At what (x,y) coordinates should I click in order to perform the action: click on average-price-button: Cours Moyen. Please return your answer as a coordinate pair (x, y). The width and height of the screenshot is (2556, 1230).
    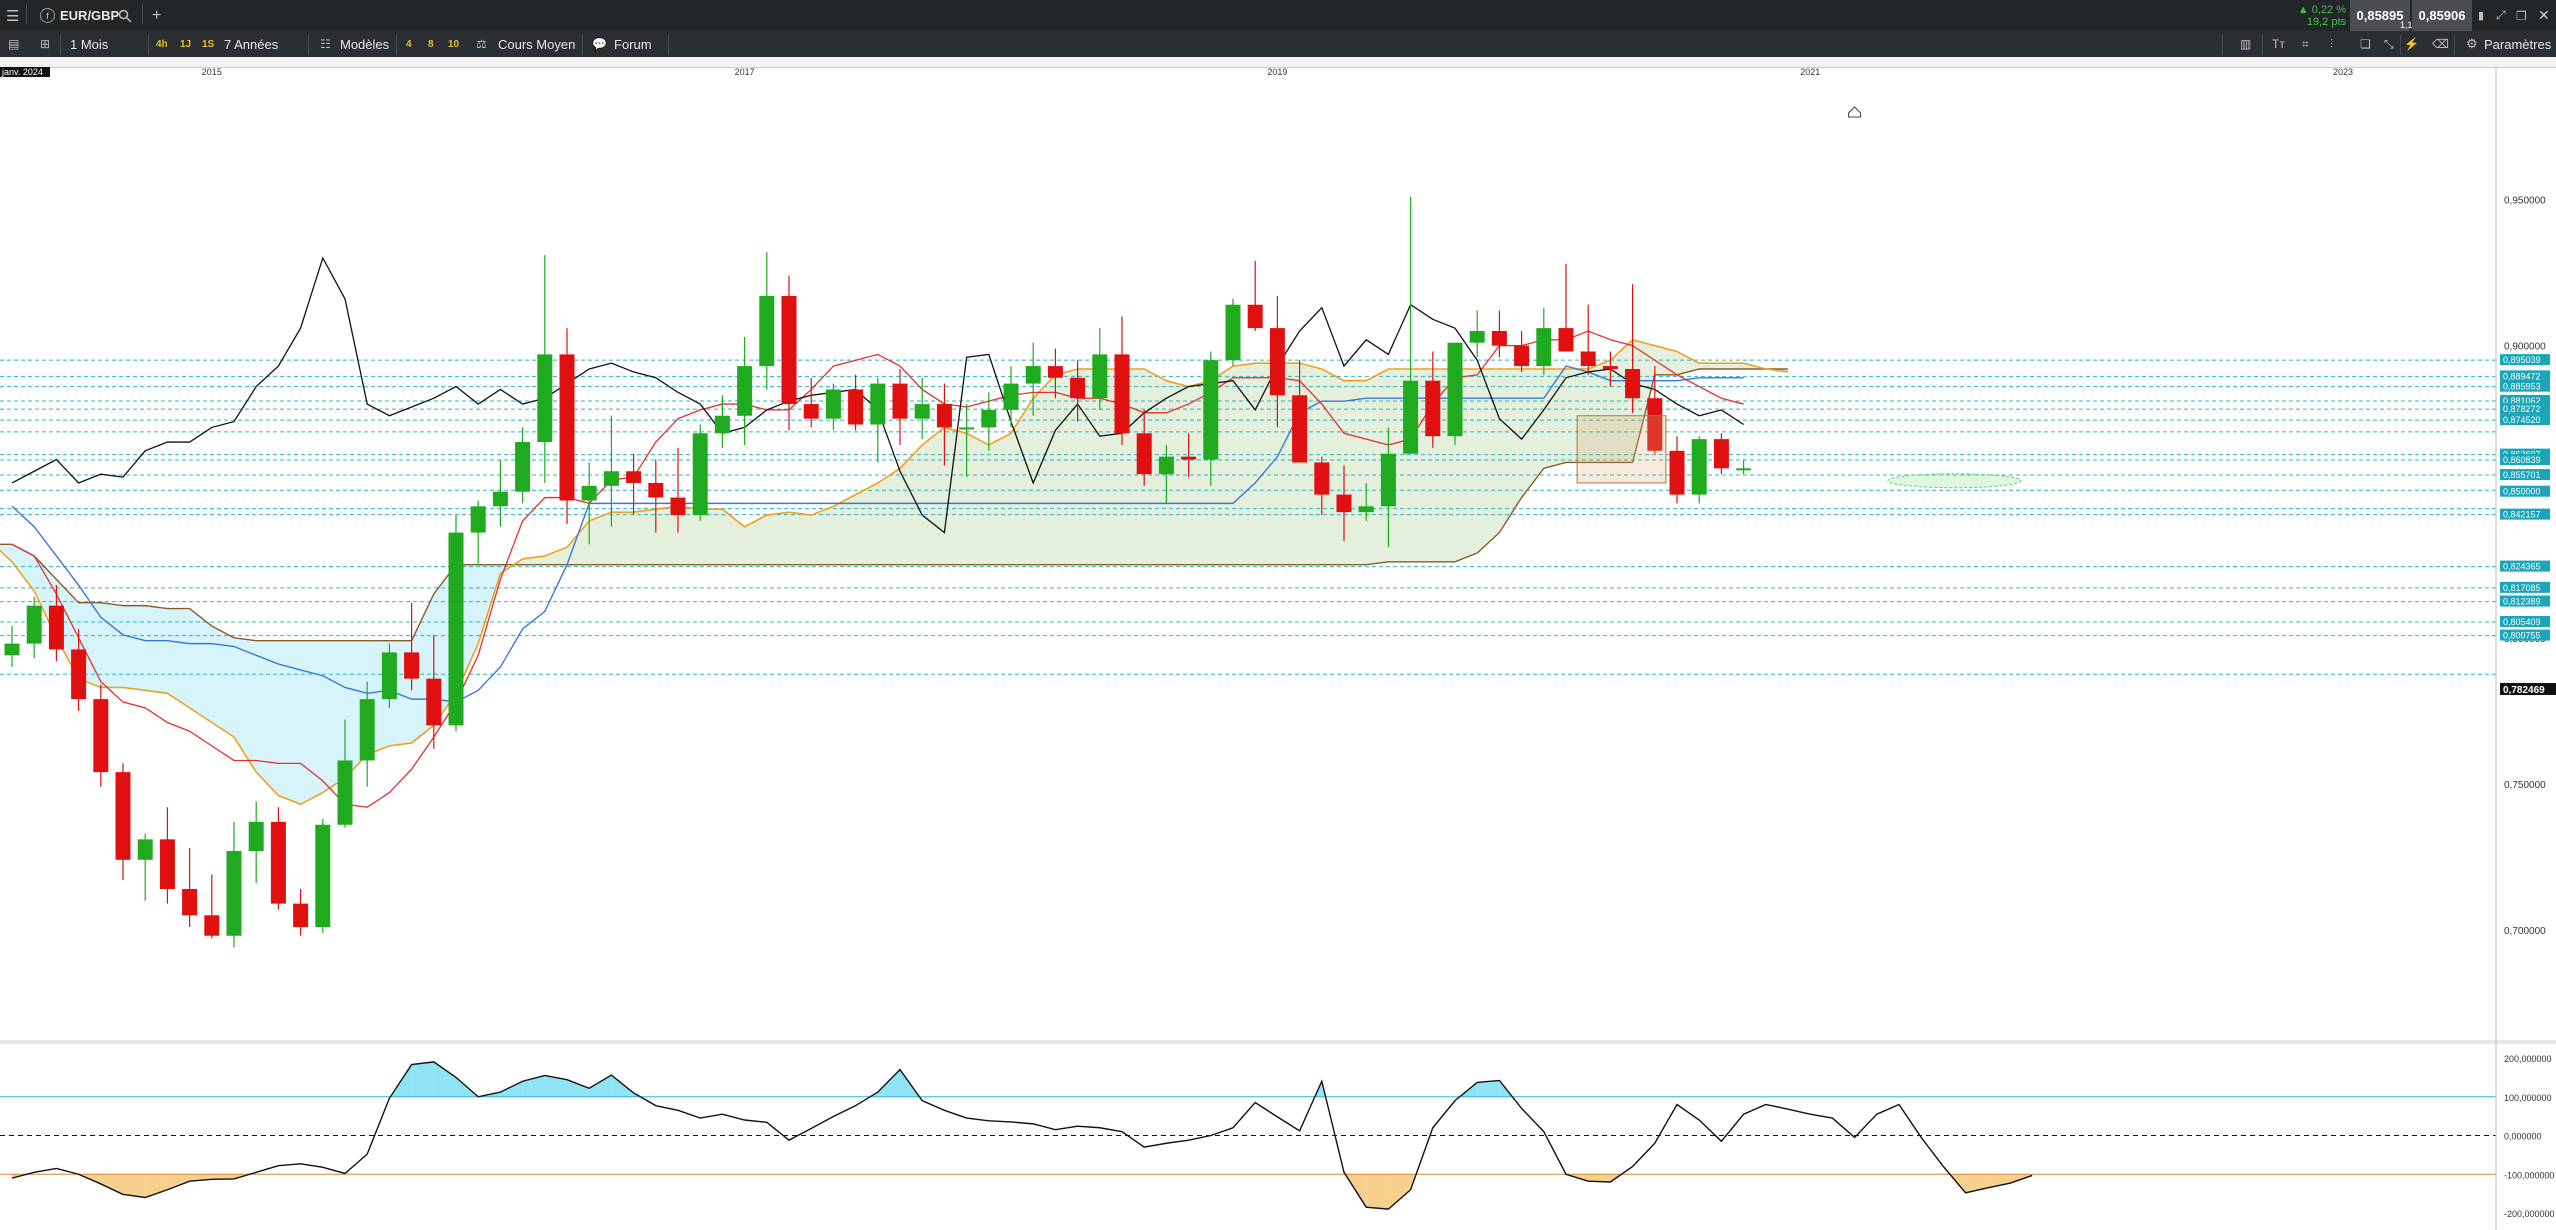
    Looking at the image, I should click on (536, 44).